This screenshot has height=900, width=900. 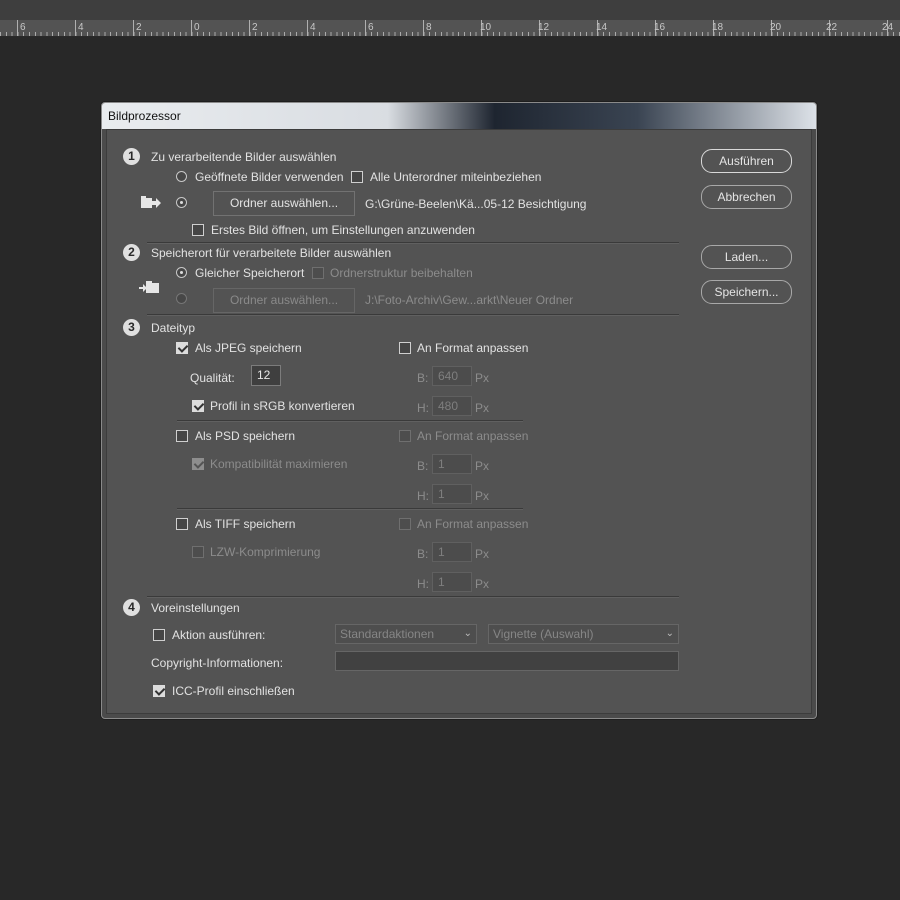 I want to click on folder-arrow-icon, so click(x=151, y=202).